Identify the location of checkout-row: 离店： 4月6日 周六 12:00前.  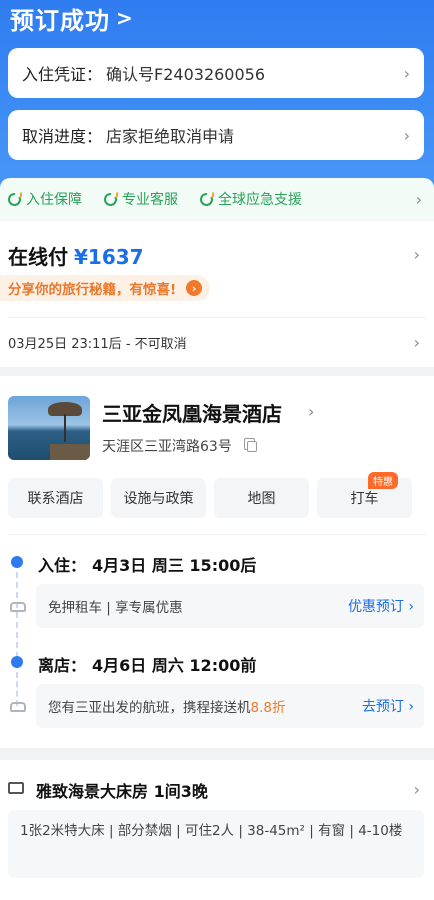
(147, 665).